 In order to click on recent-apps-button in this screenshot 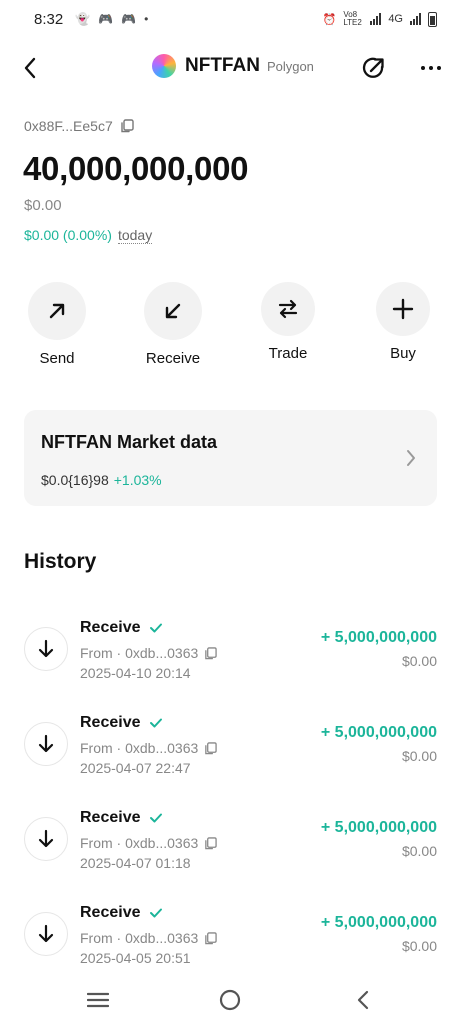, I will do `click(98, 1000)`.